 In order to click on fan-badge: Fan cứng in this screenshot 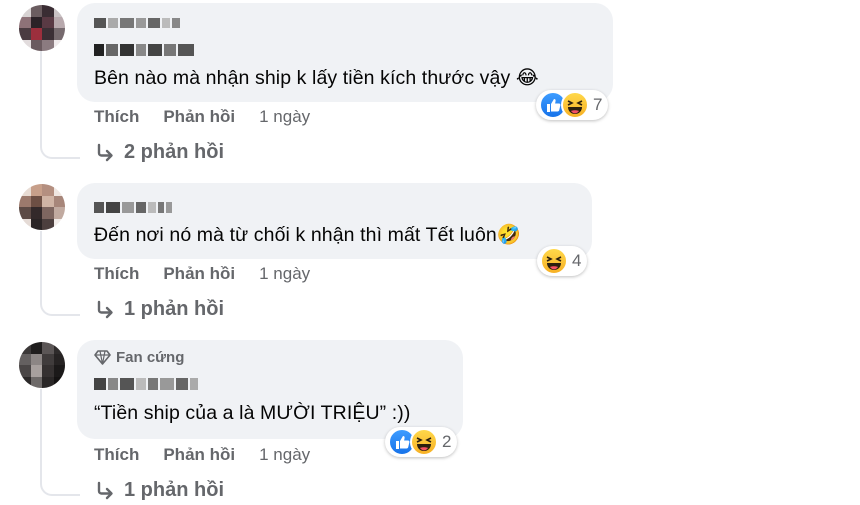, I will do `click(139, 357)`.